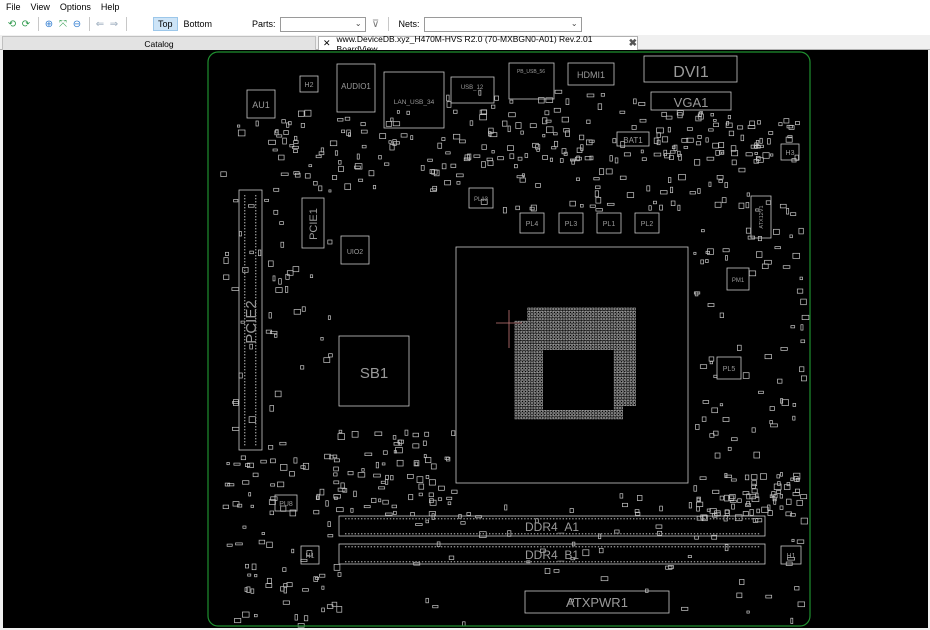  What do you see at coordinates (633, 43) in the screenshot?
I see `close-tab-icon: ✖` at bounding box center [633, 43].